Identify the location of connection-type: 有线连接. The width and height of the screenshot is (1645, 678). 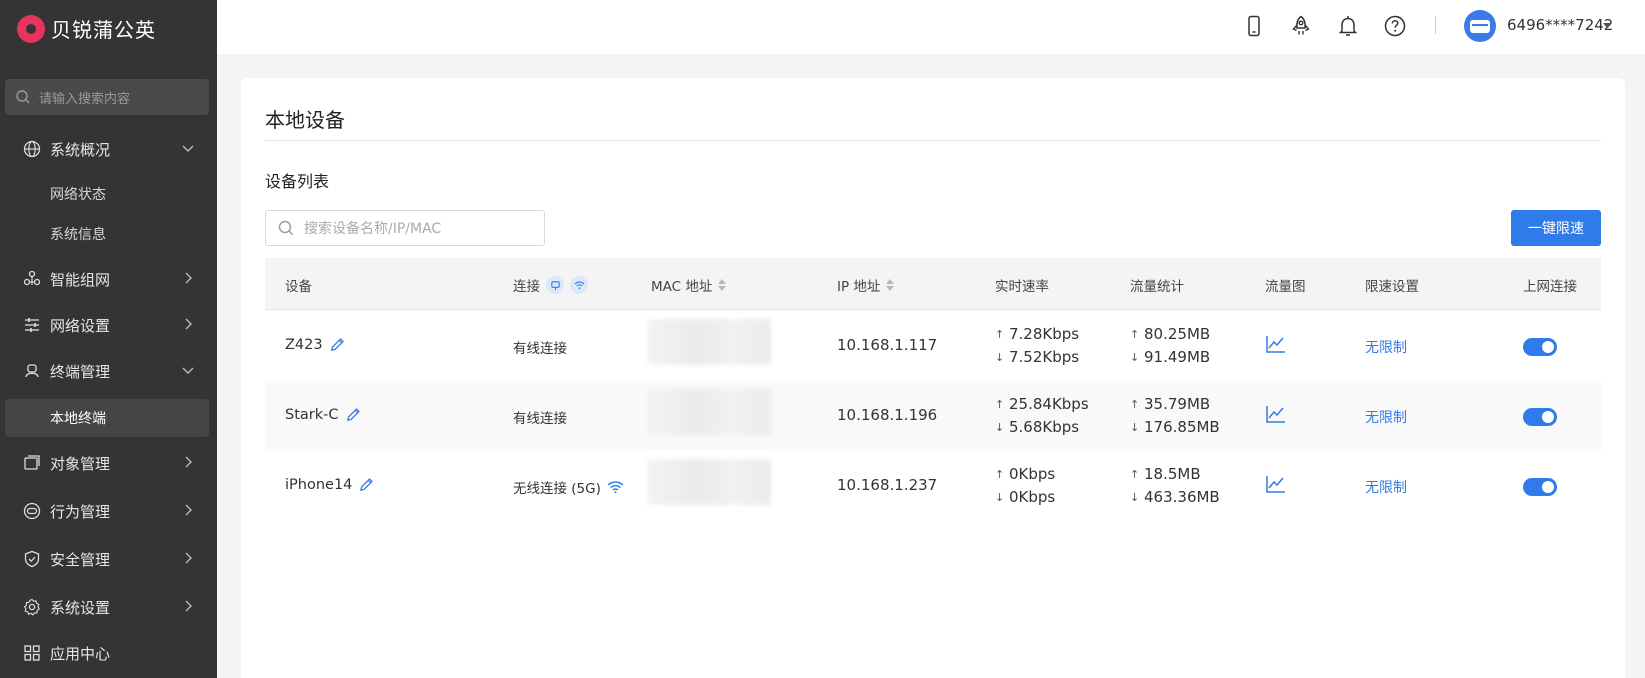
(540, 349).